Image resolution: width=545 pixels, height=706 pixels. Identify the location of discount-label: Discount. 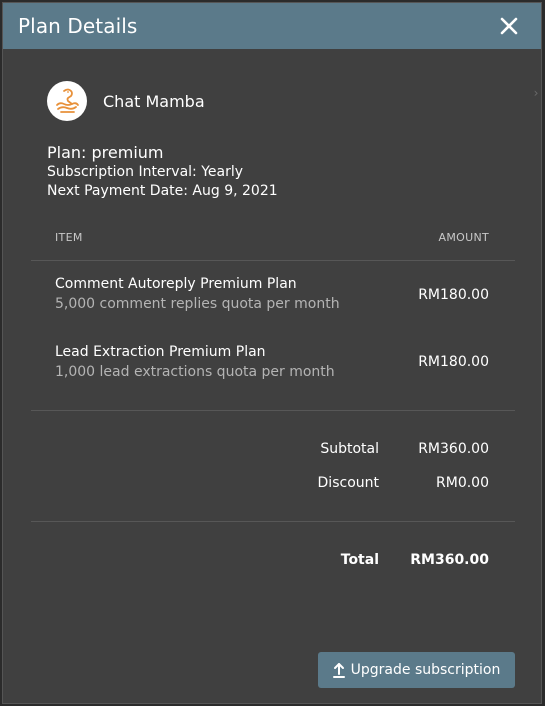
(348, 483).